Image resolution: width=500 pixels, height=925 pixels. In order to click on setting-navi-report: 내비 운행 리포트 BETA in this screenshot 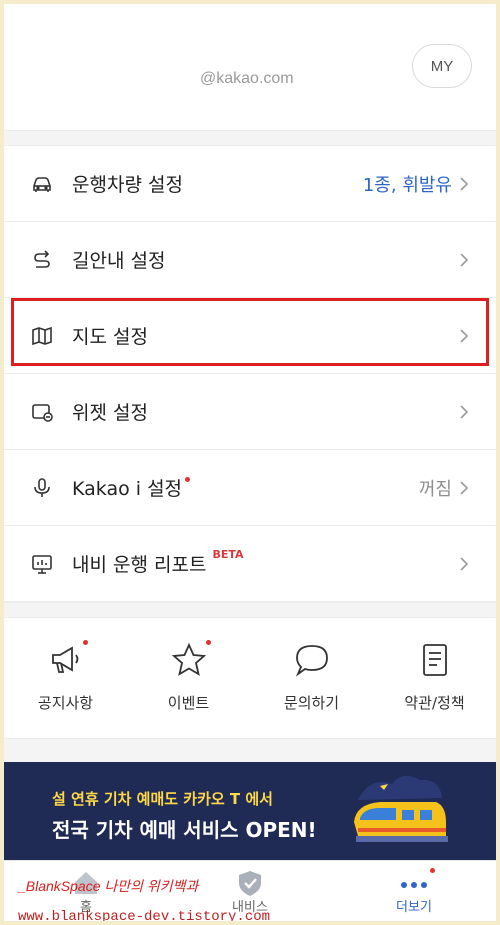, I will do `click(250, 564)`.